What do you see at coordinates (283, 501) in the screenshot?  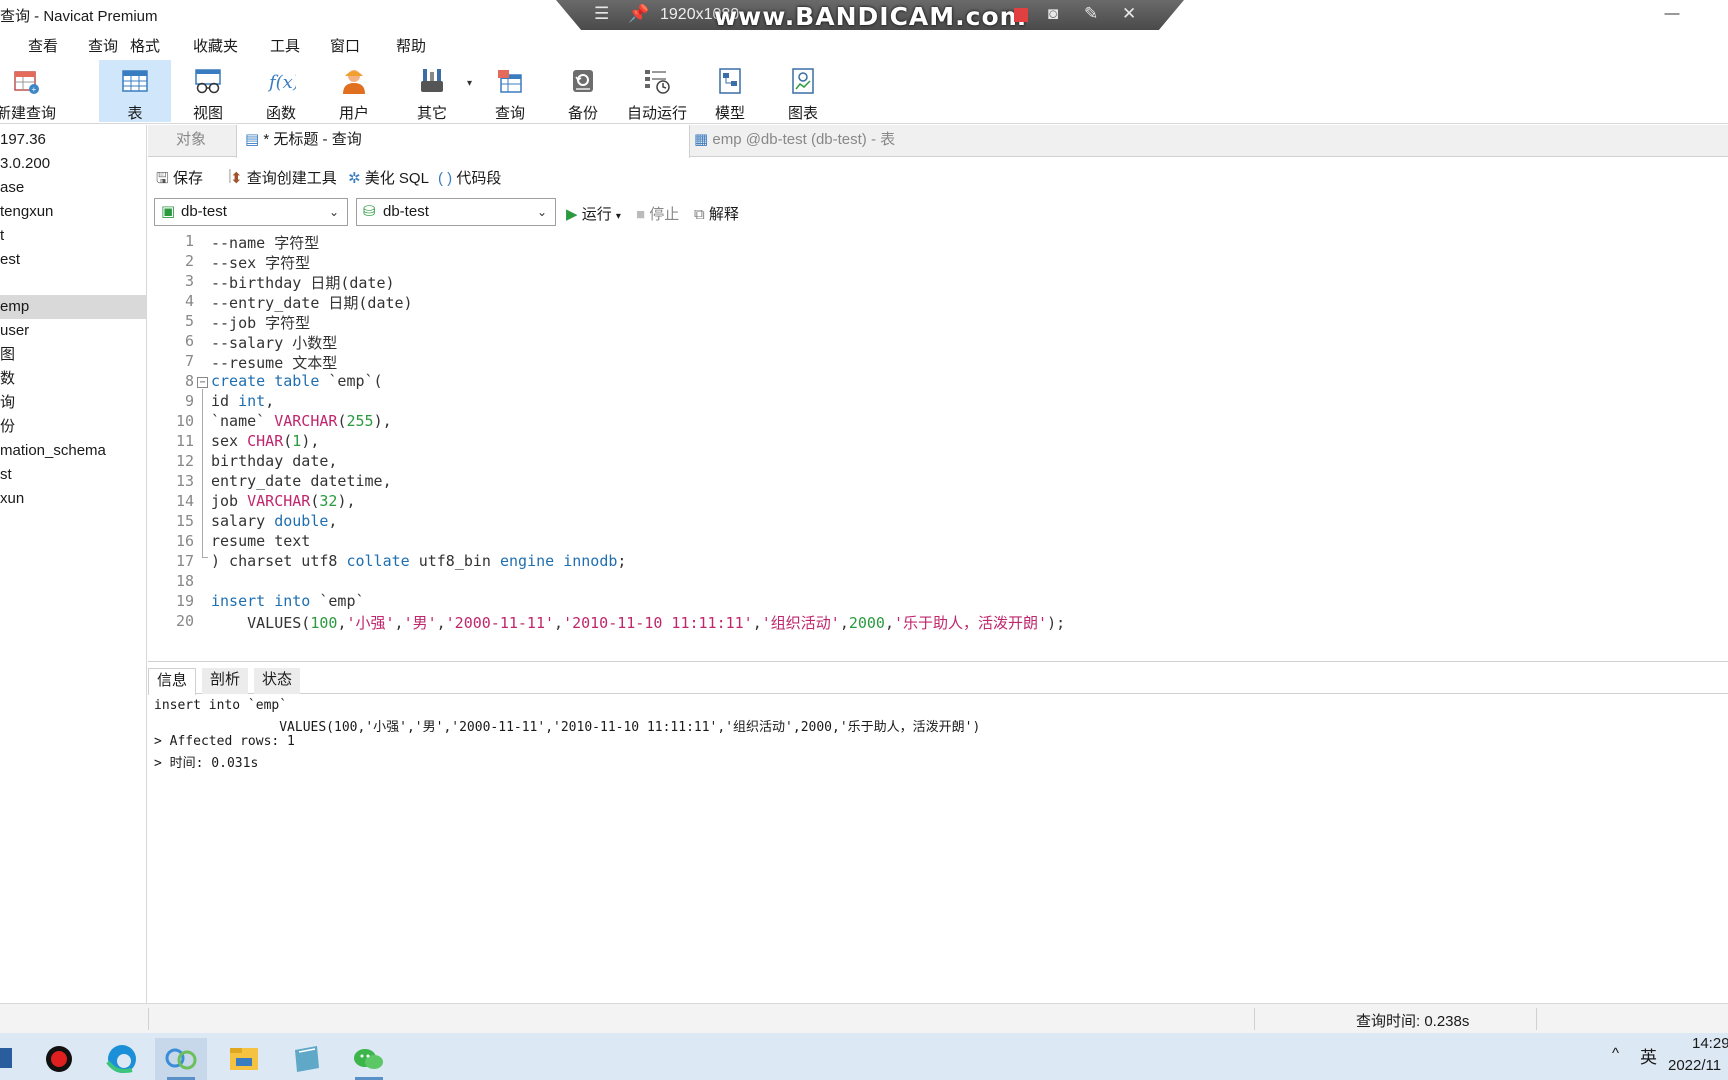 I see `code-line: job VARCHAR(32),` at bounding box center [283, 501].